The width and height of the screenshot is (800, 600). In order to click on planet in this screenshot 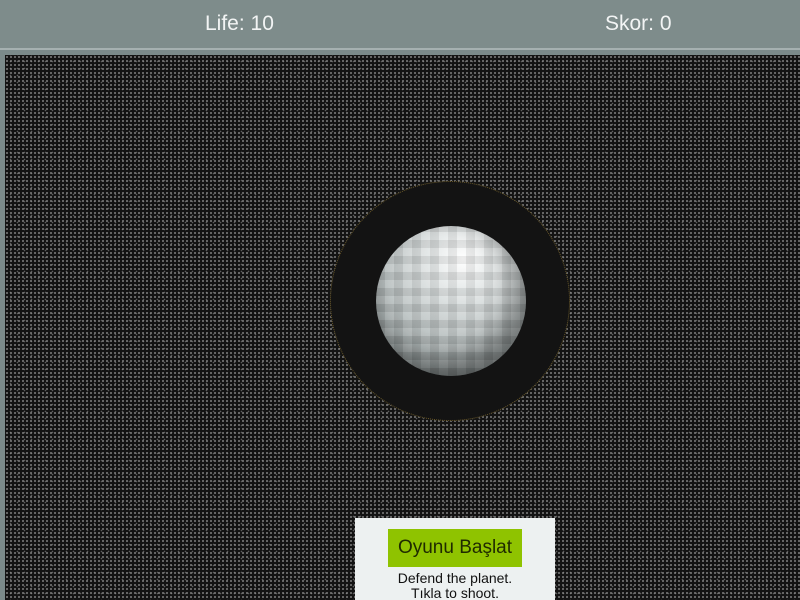, I will do `click(451, 301)`.